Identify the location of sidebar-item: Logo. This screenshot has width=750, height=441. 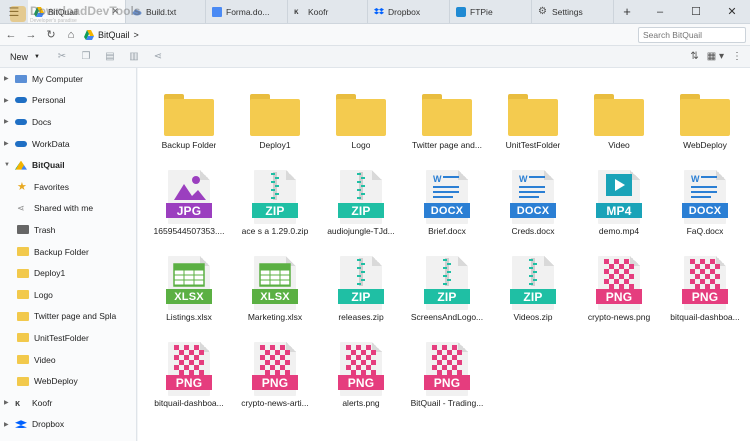
(68, 295).